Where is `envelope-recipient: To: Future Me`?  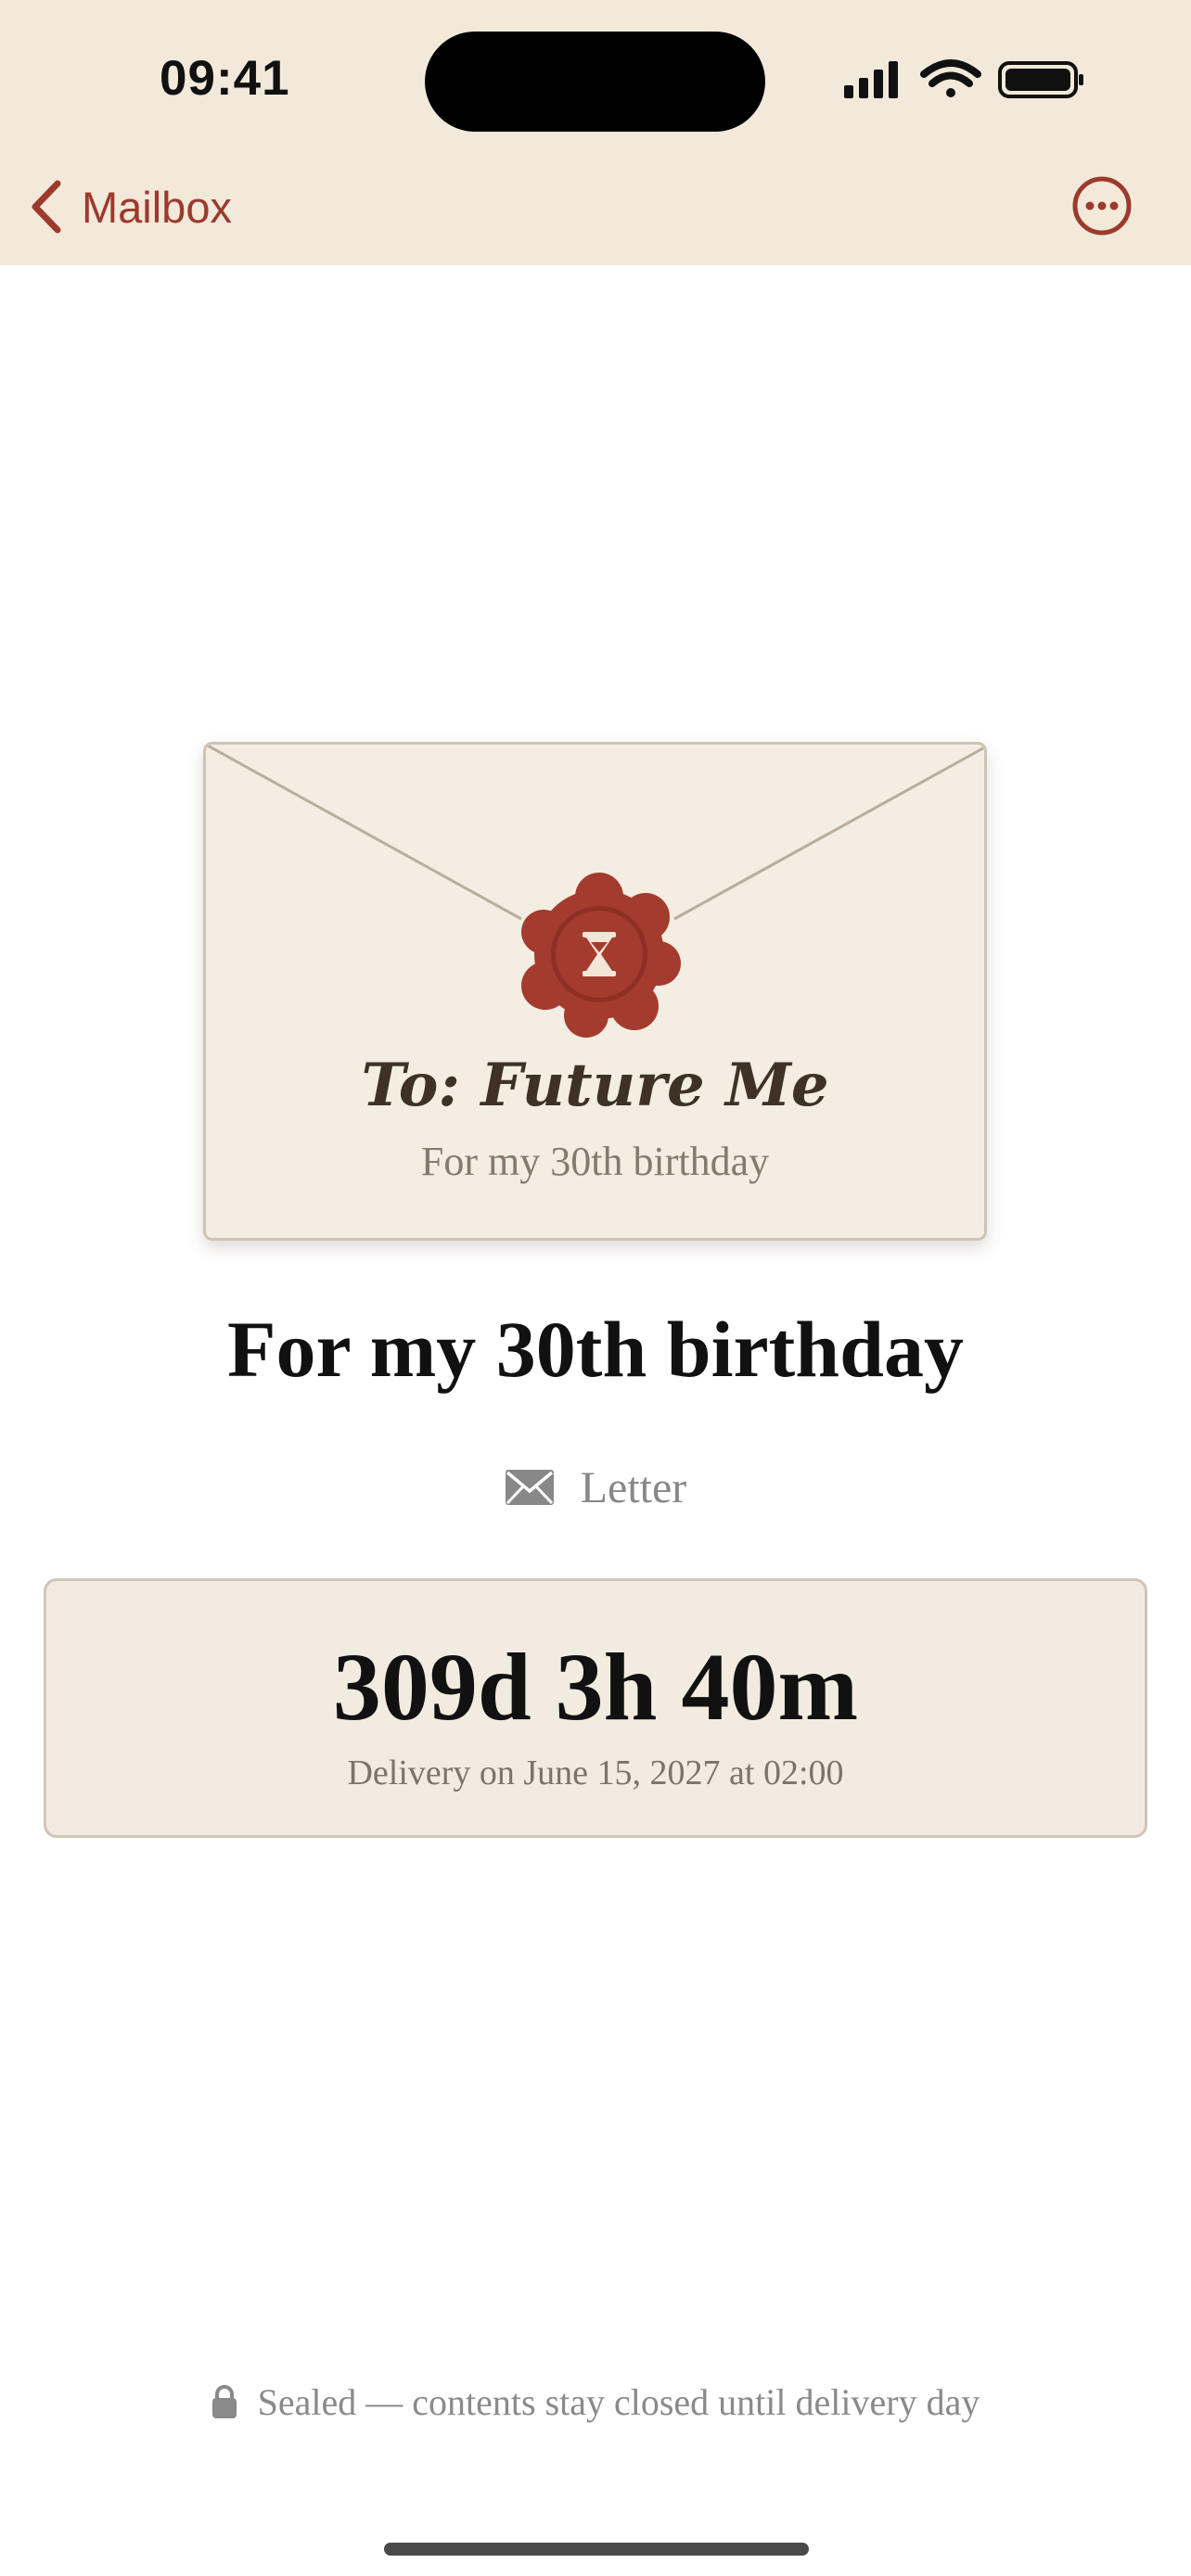
envelope-recipient: To: Future Me is located at coordinates (595, 1085).